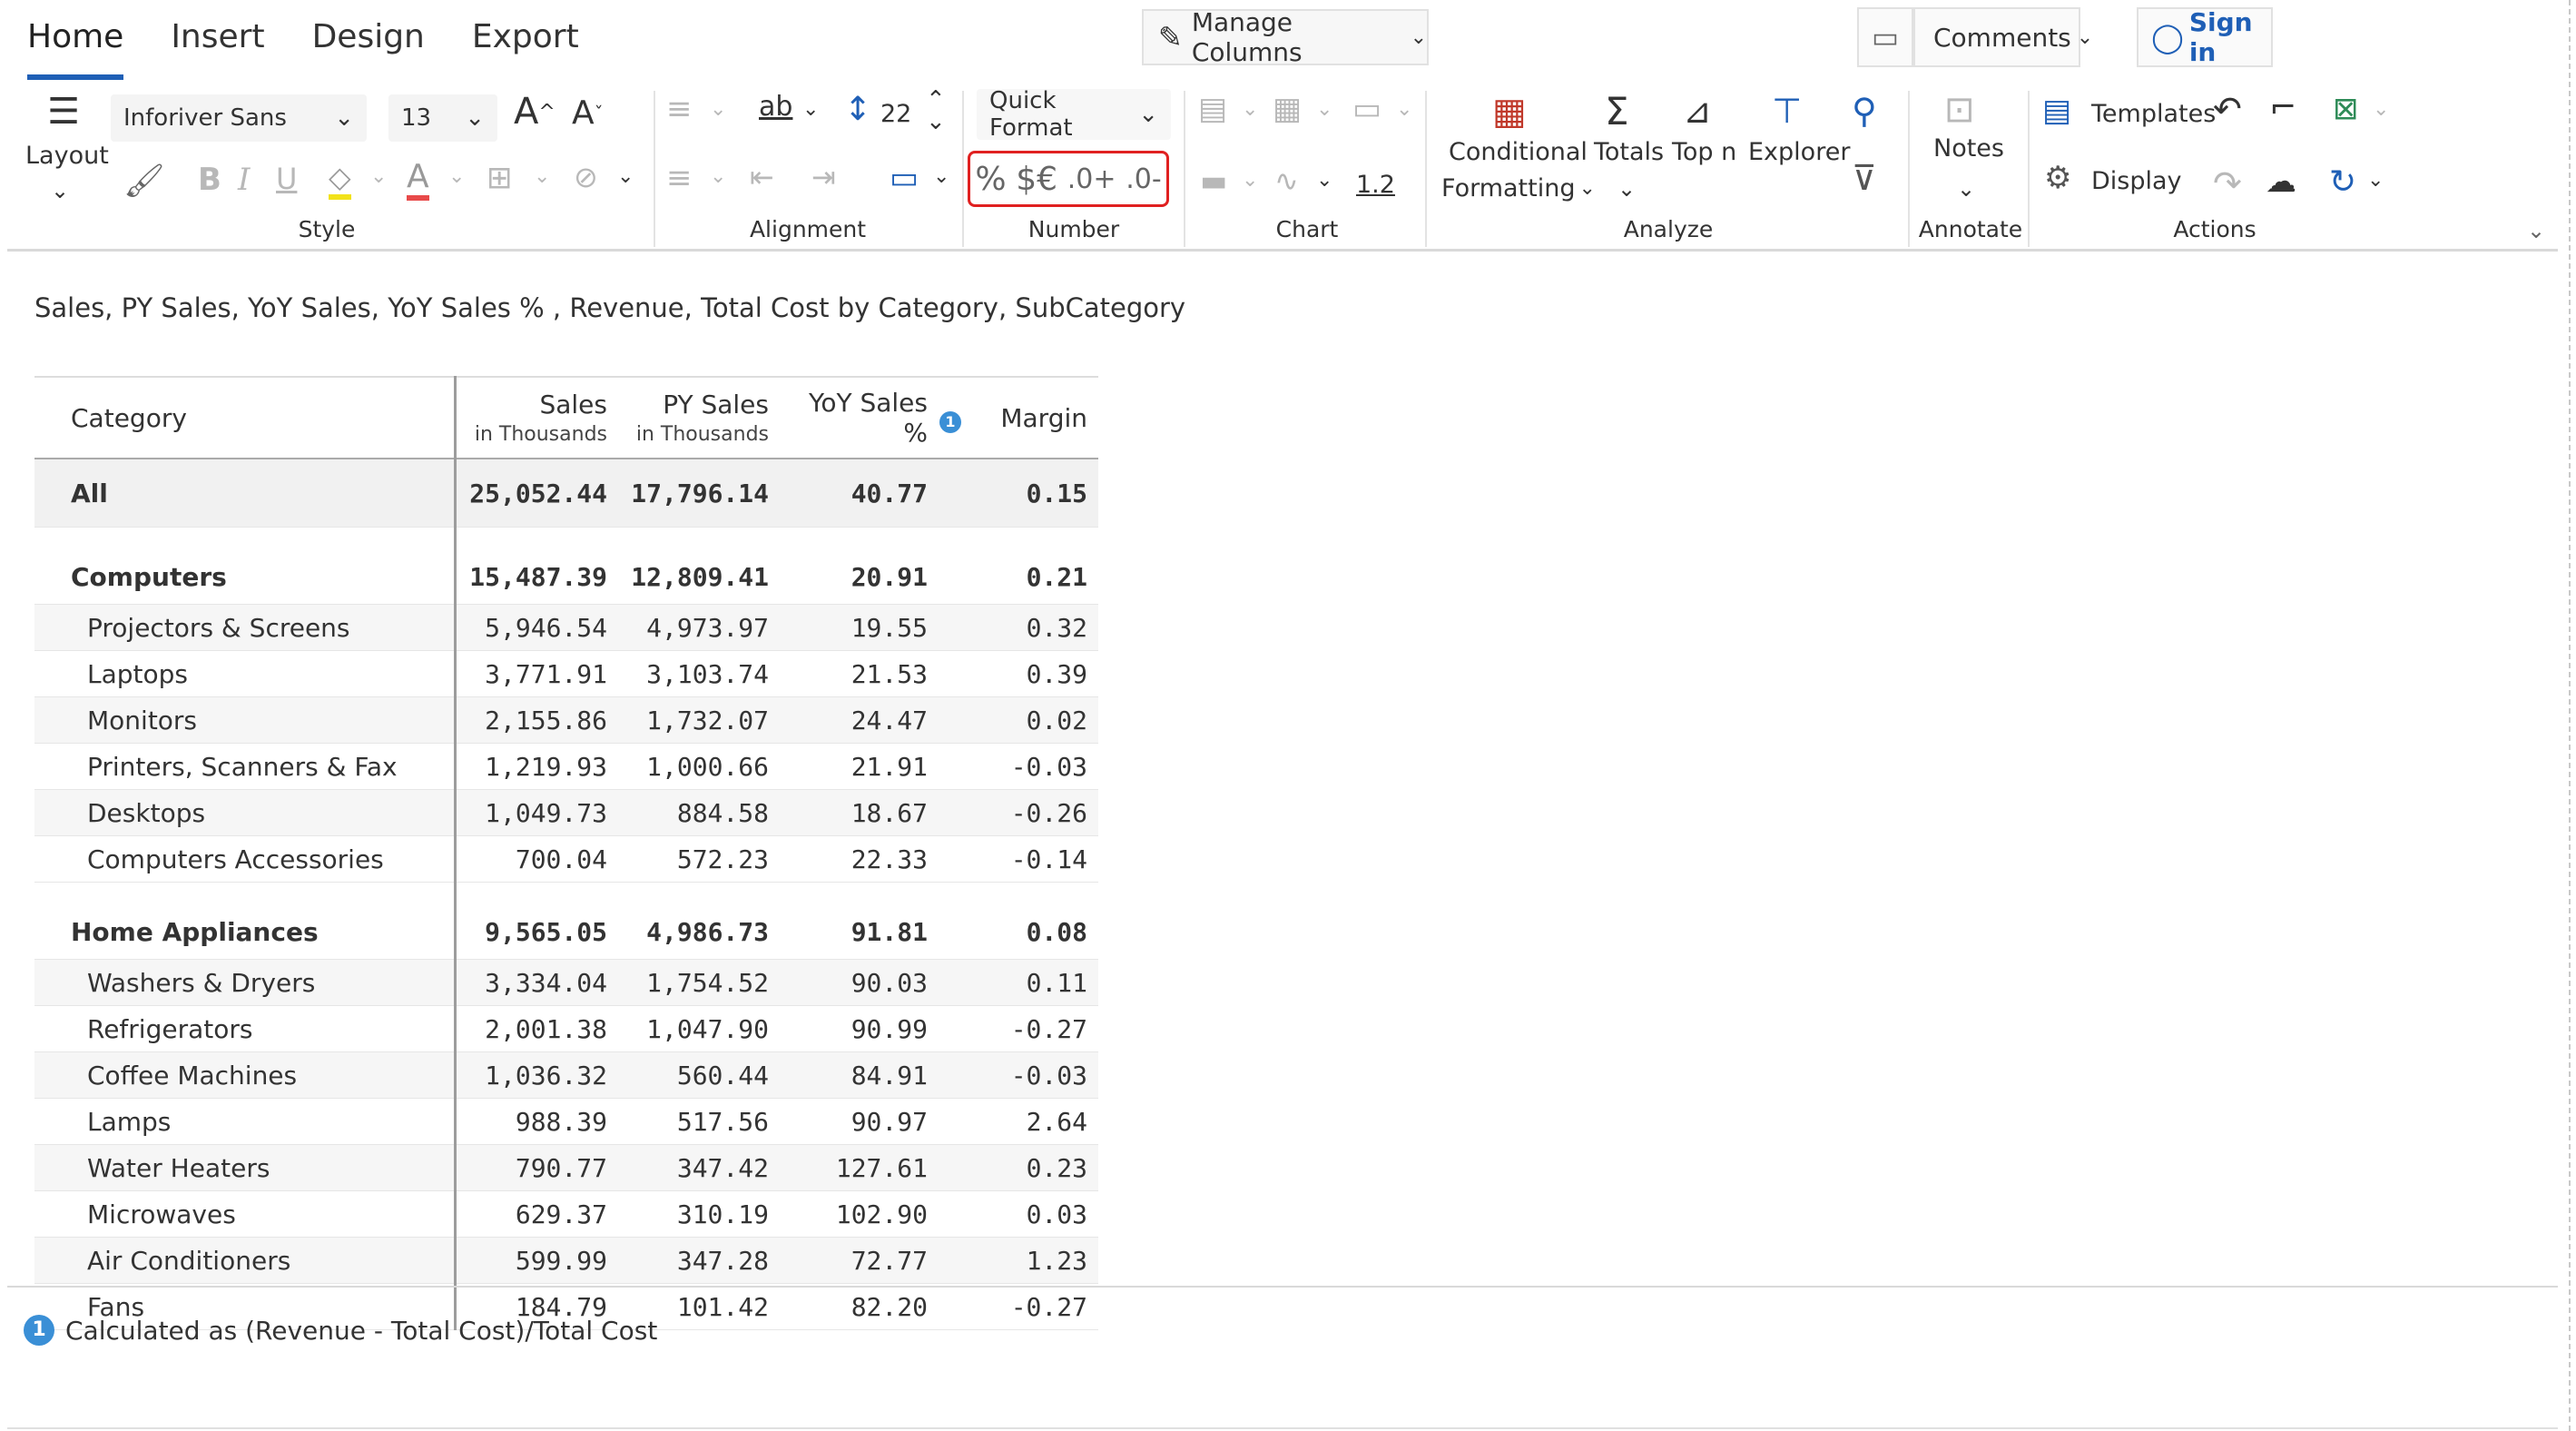  Describe the element at coordinates (75, 45) in the screenshot. I see `tab-home: Home` at that location.